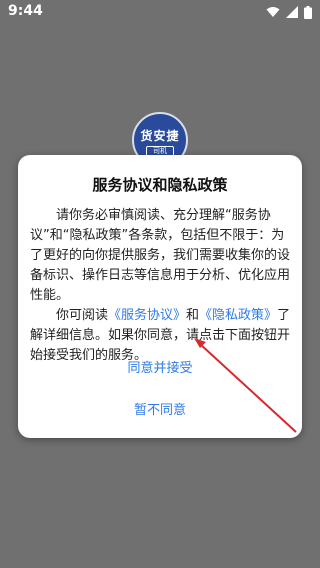 This screenshot has width=320, height=568. What do you see at coordinates (238, 315) in the screenshot?
I see `privacy-policy-link: 《隐私政策》` at bounding box center [238, 315].